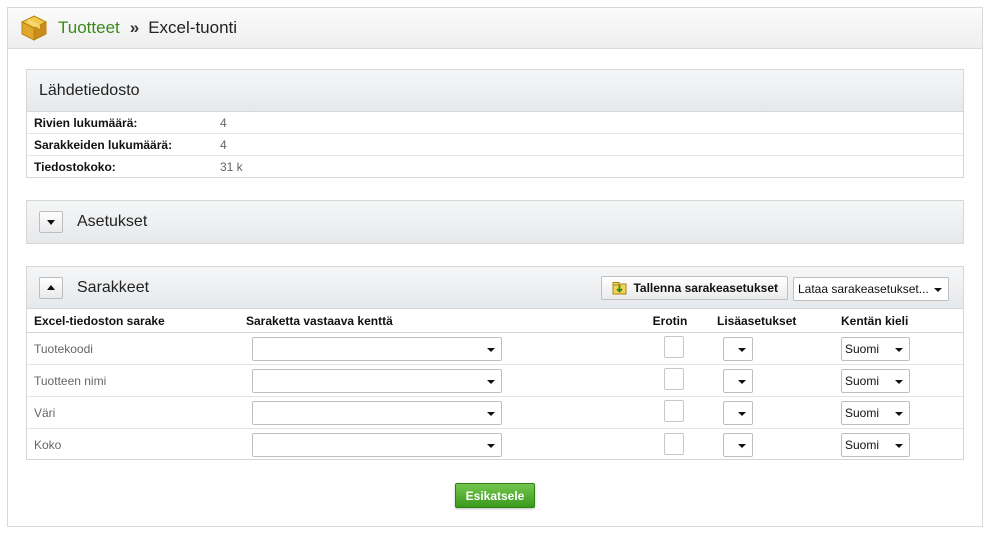  What do you see at coordinates (223, 122) in the screenshot?
I see `row-count-value: 4` at bounding box center [223, 122].